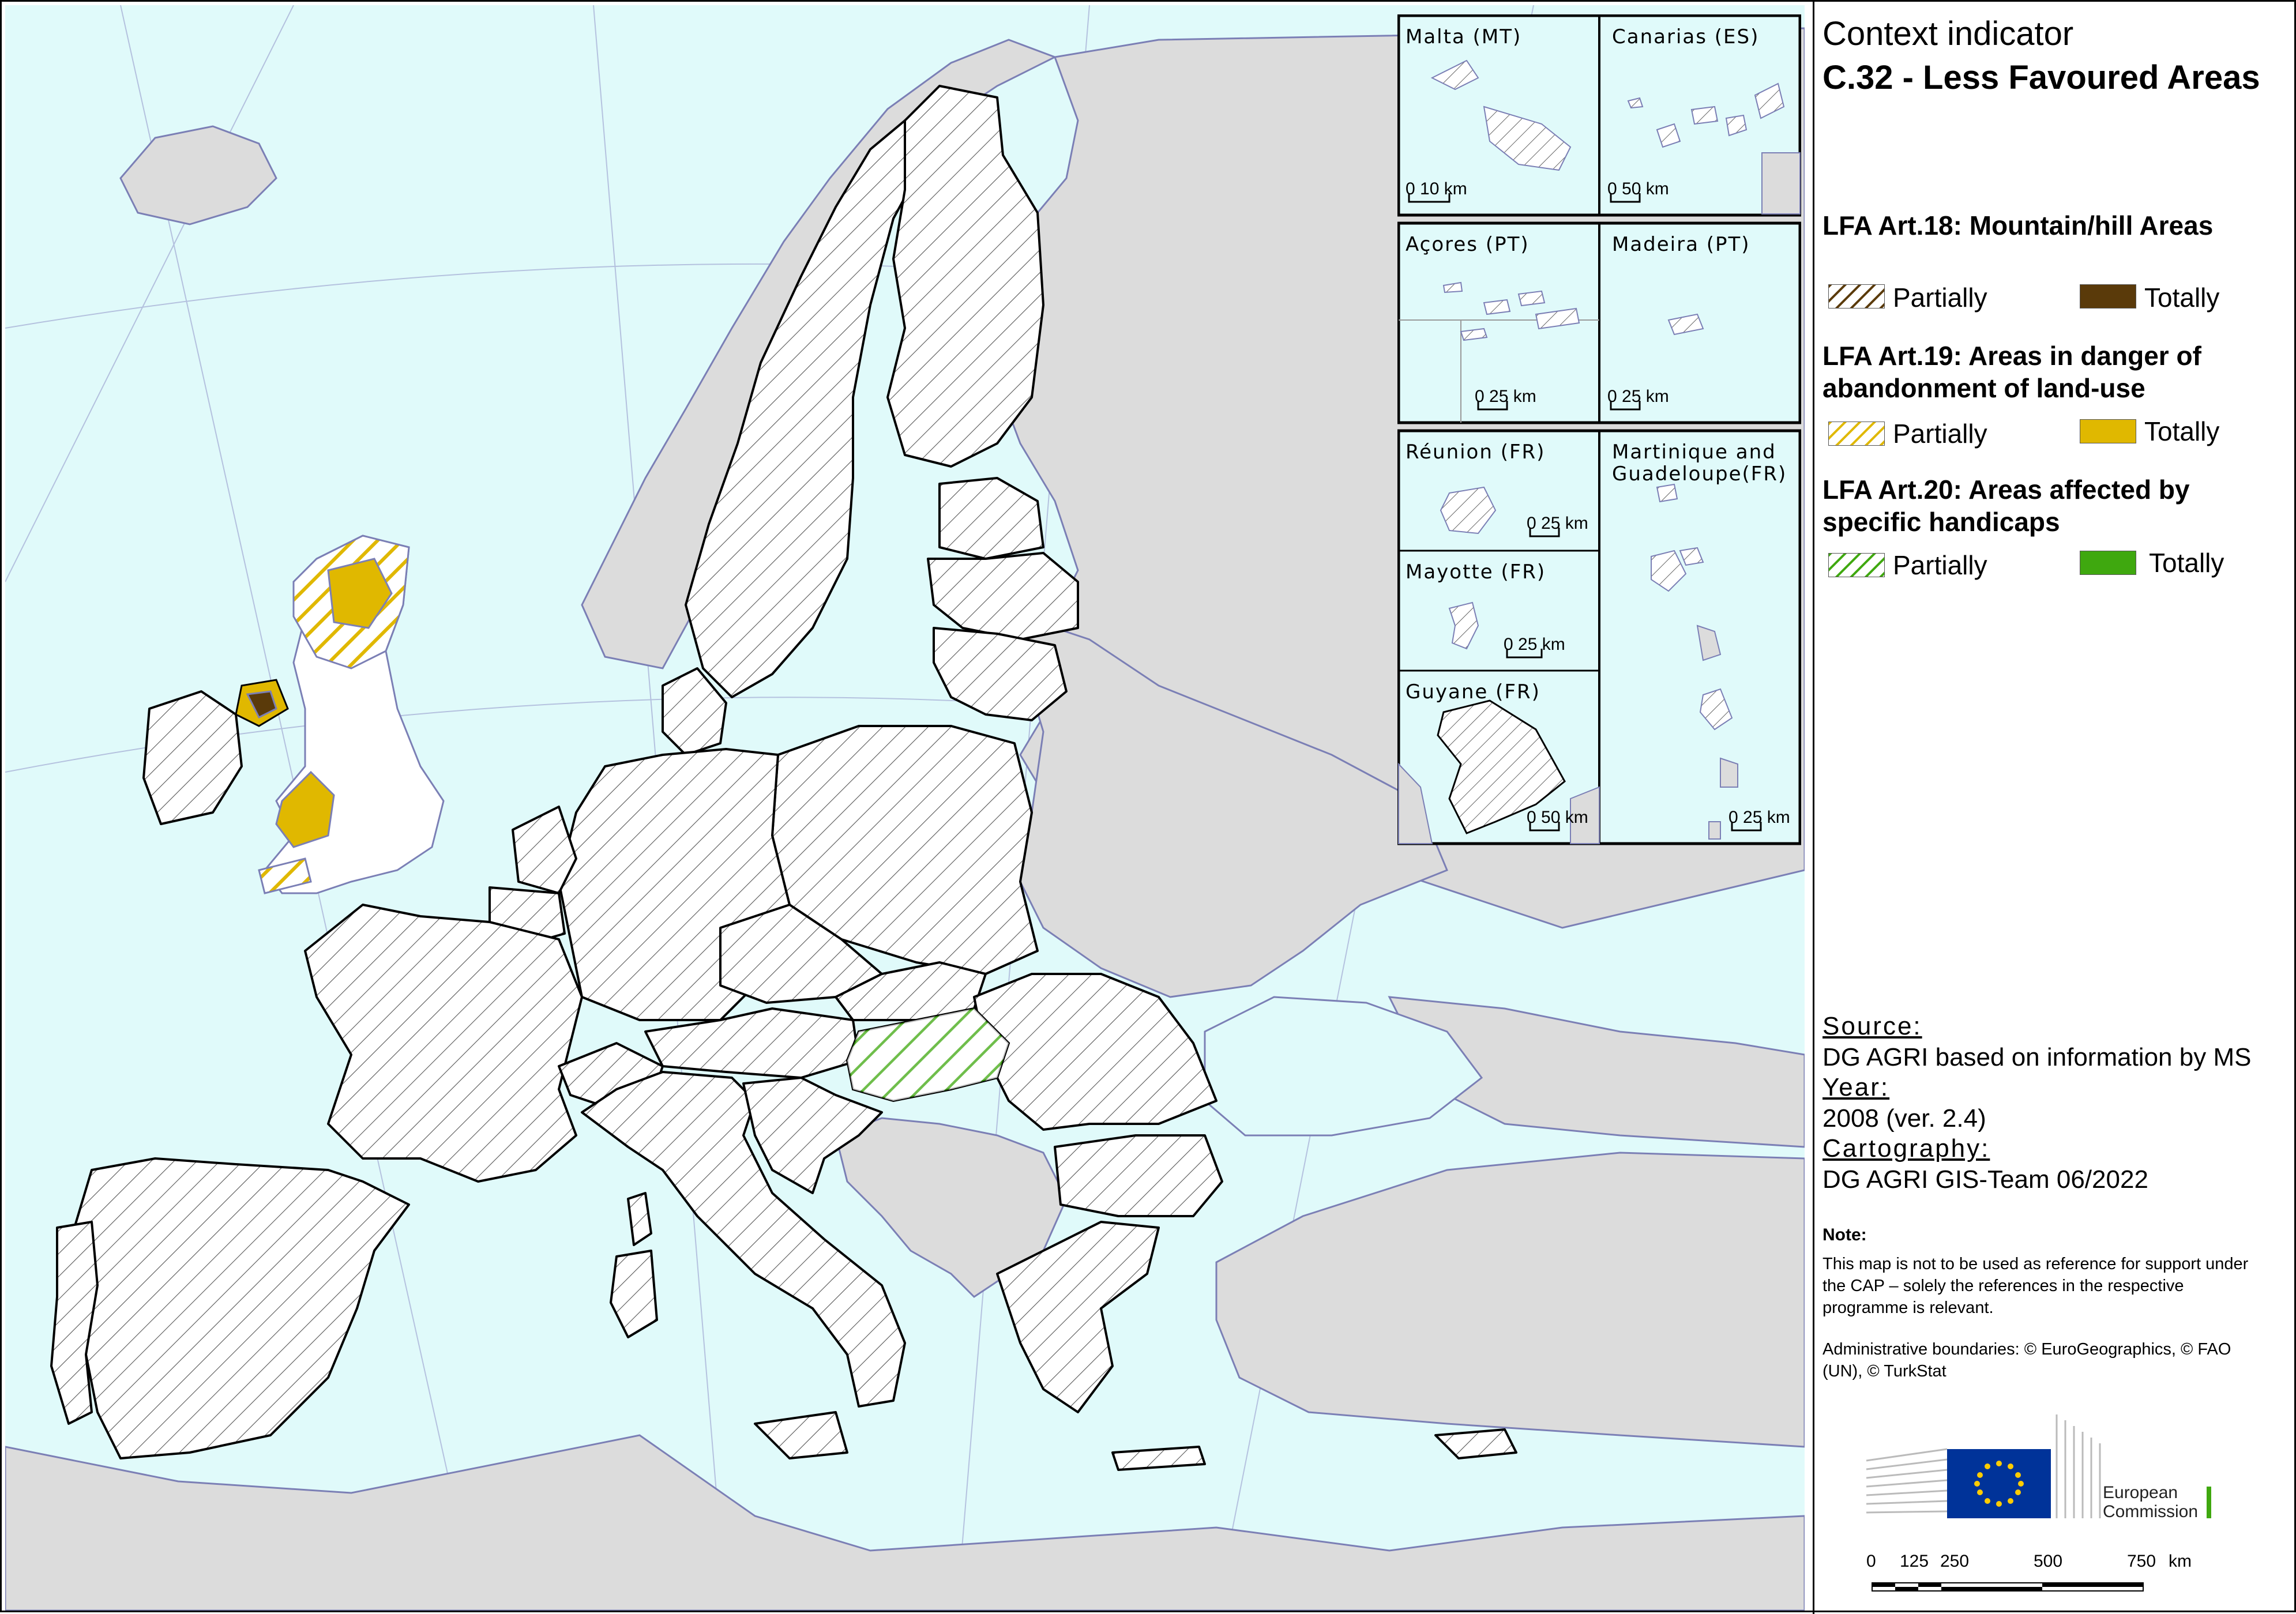 This screenshot has width=2296, height=1614. I want to click on mayotte-scale: 0 25 km, so click(1534, 644).